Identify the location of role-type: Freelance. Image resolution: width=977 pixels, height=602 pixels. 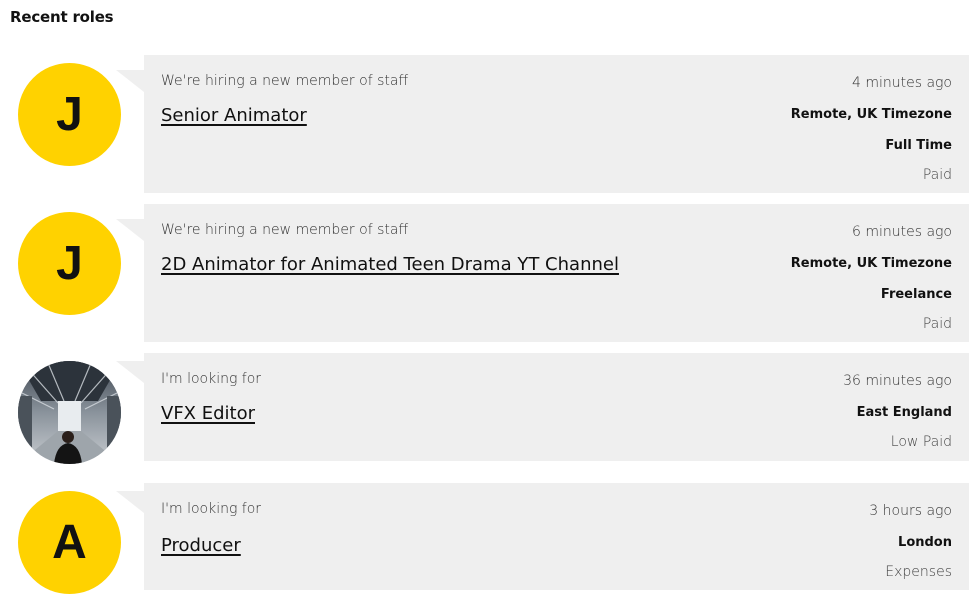
(916, 294).